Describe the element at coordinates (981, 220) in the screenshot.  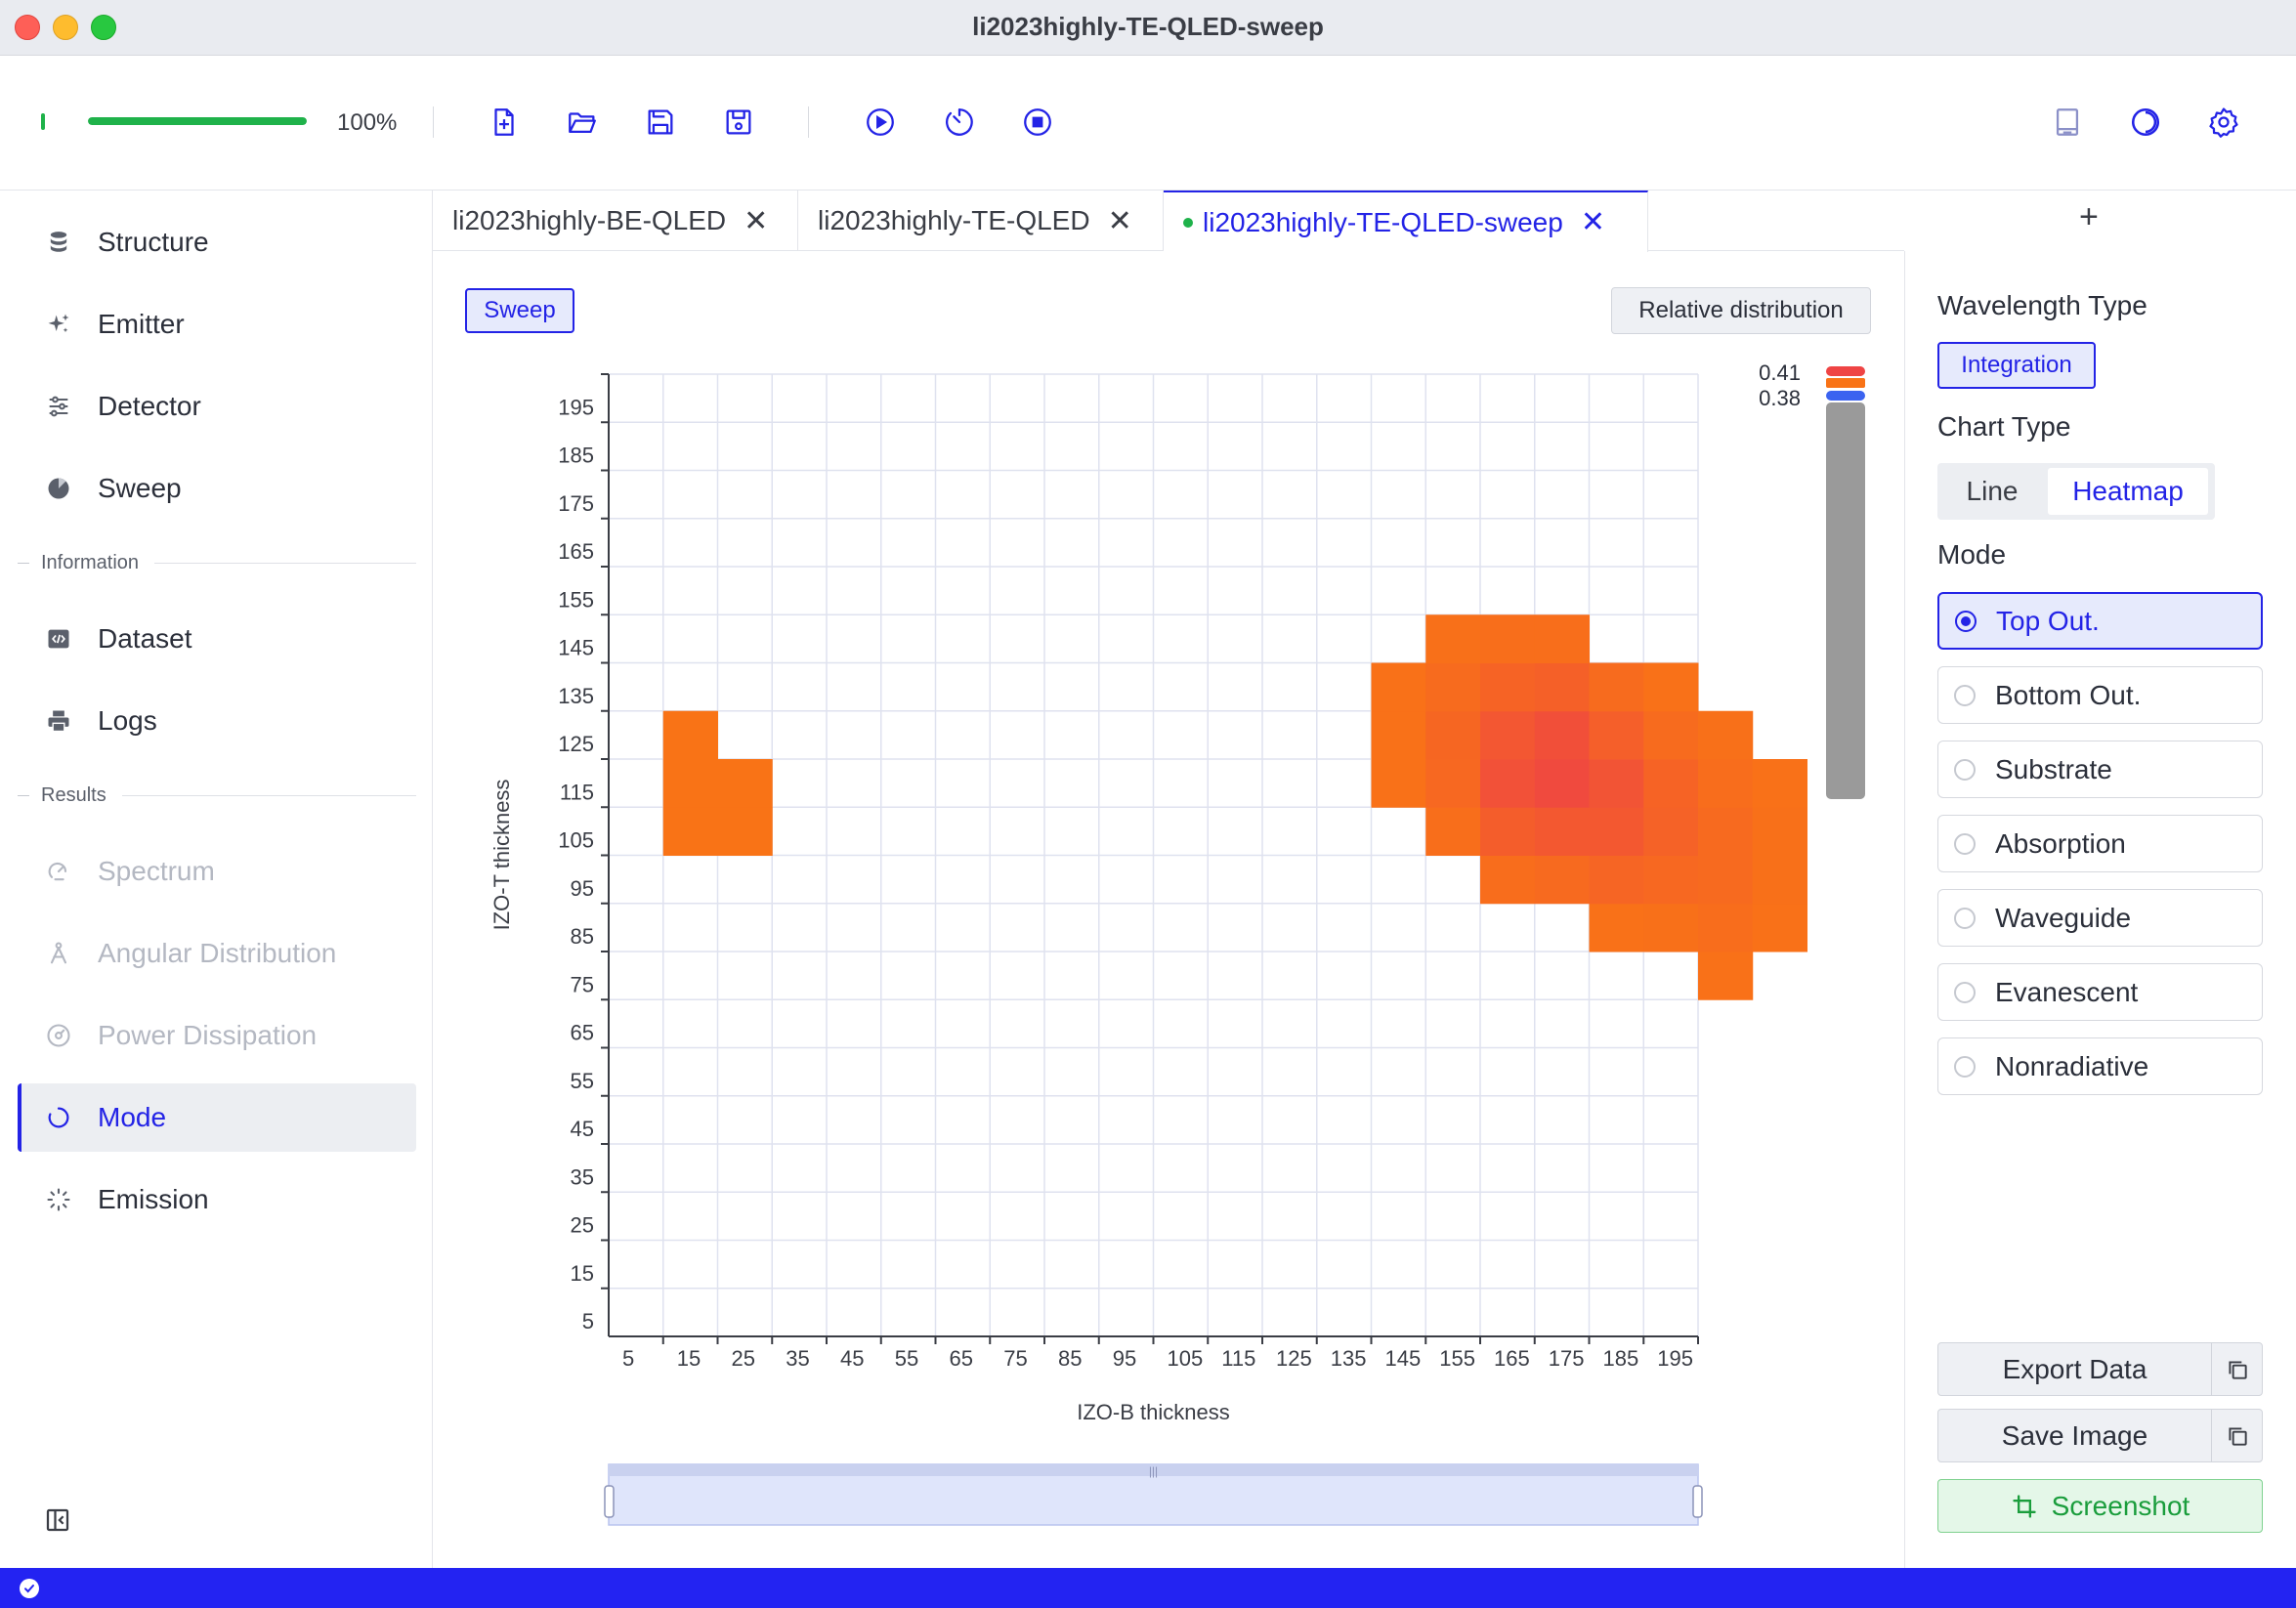
I see `tab-te-qled: li2023highly-TE-QLED ✕` at that location.